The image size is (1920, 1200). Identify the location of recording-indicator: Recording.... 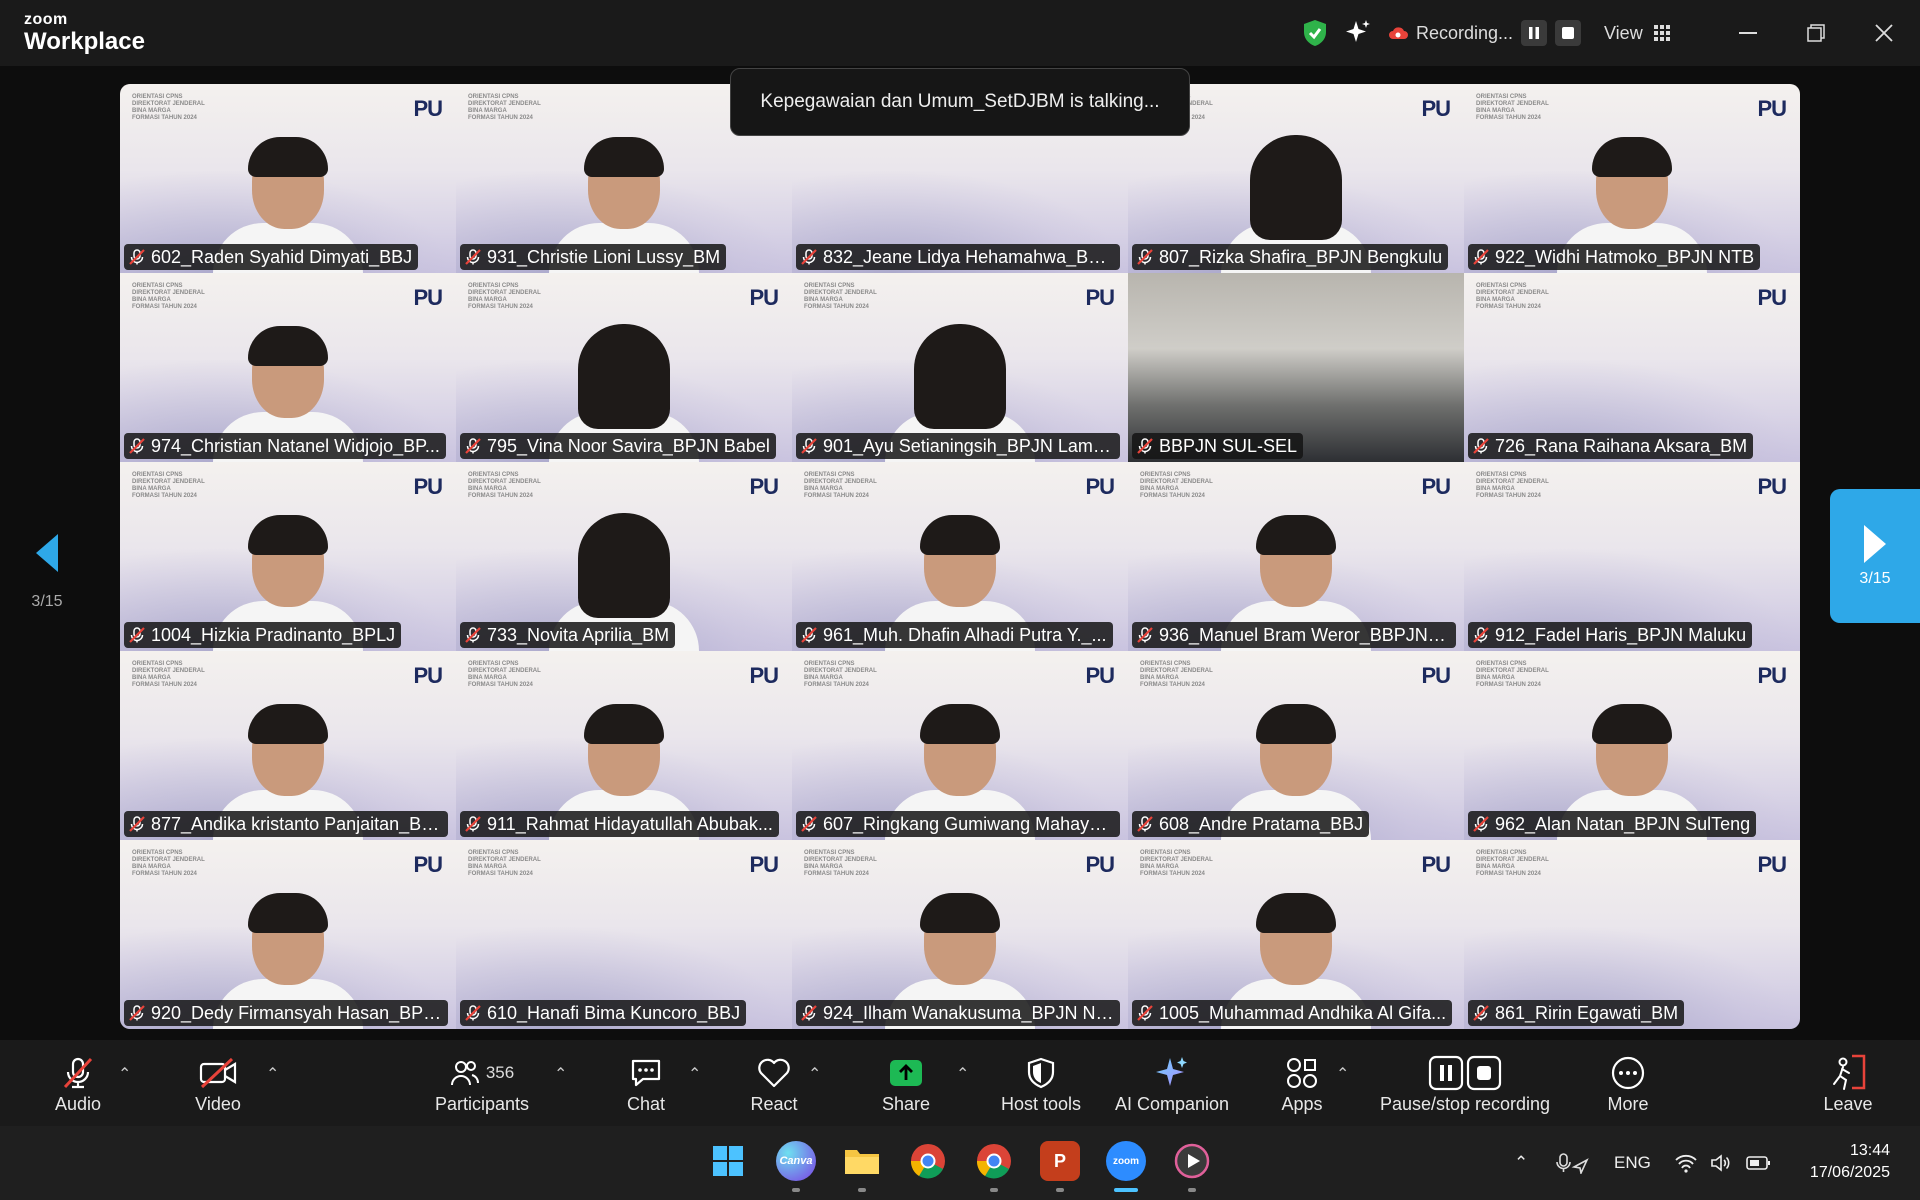
(1485, 33).